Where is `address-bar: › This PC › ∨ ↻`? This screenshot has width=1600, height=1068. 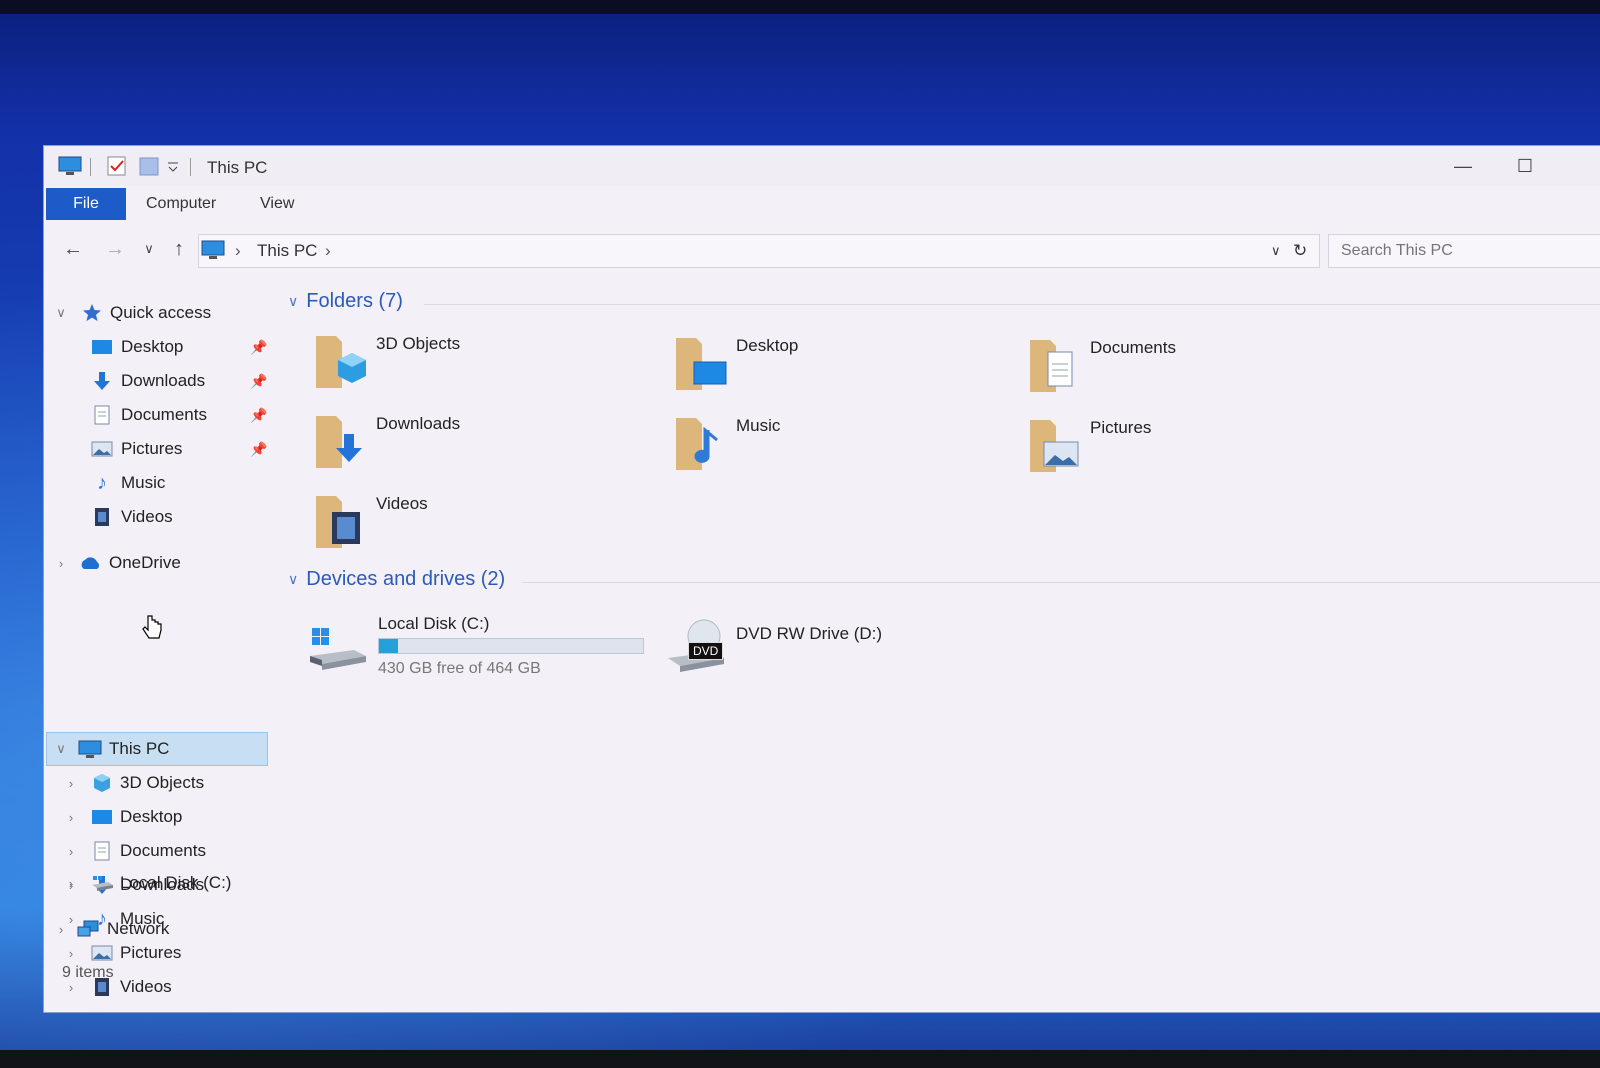 address-bar: › This PC › ∨ ↻ is located at coordinates (759, 251).